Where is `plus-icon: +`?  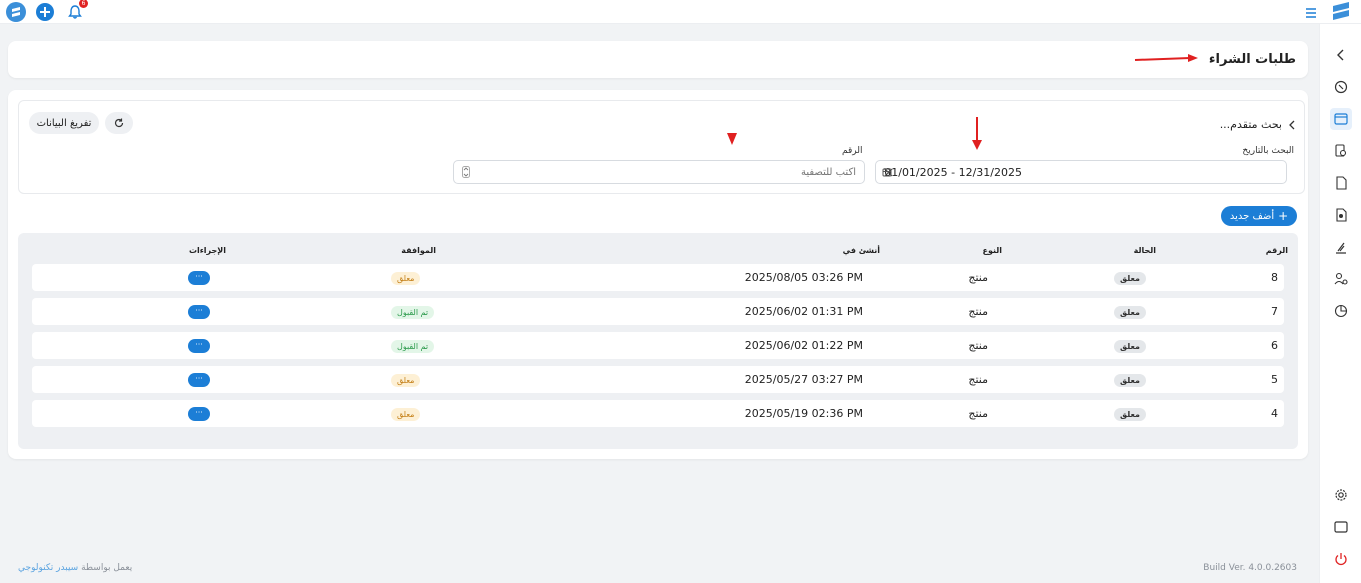 plus-icon: + is located at coordinates (1283, 216).